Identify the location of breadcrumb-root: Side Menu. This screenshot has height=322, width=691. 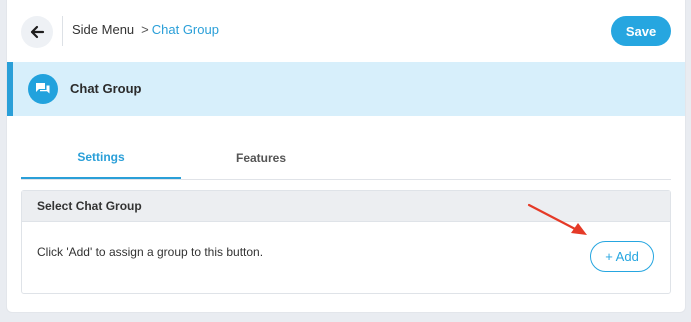
(103, 29).